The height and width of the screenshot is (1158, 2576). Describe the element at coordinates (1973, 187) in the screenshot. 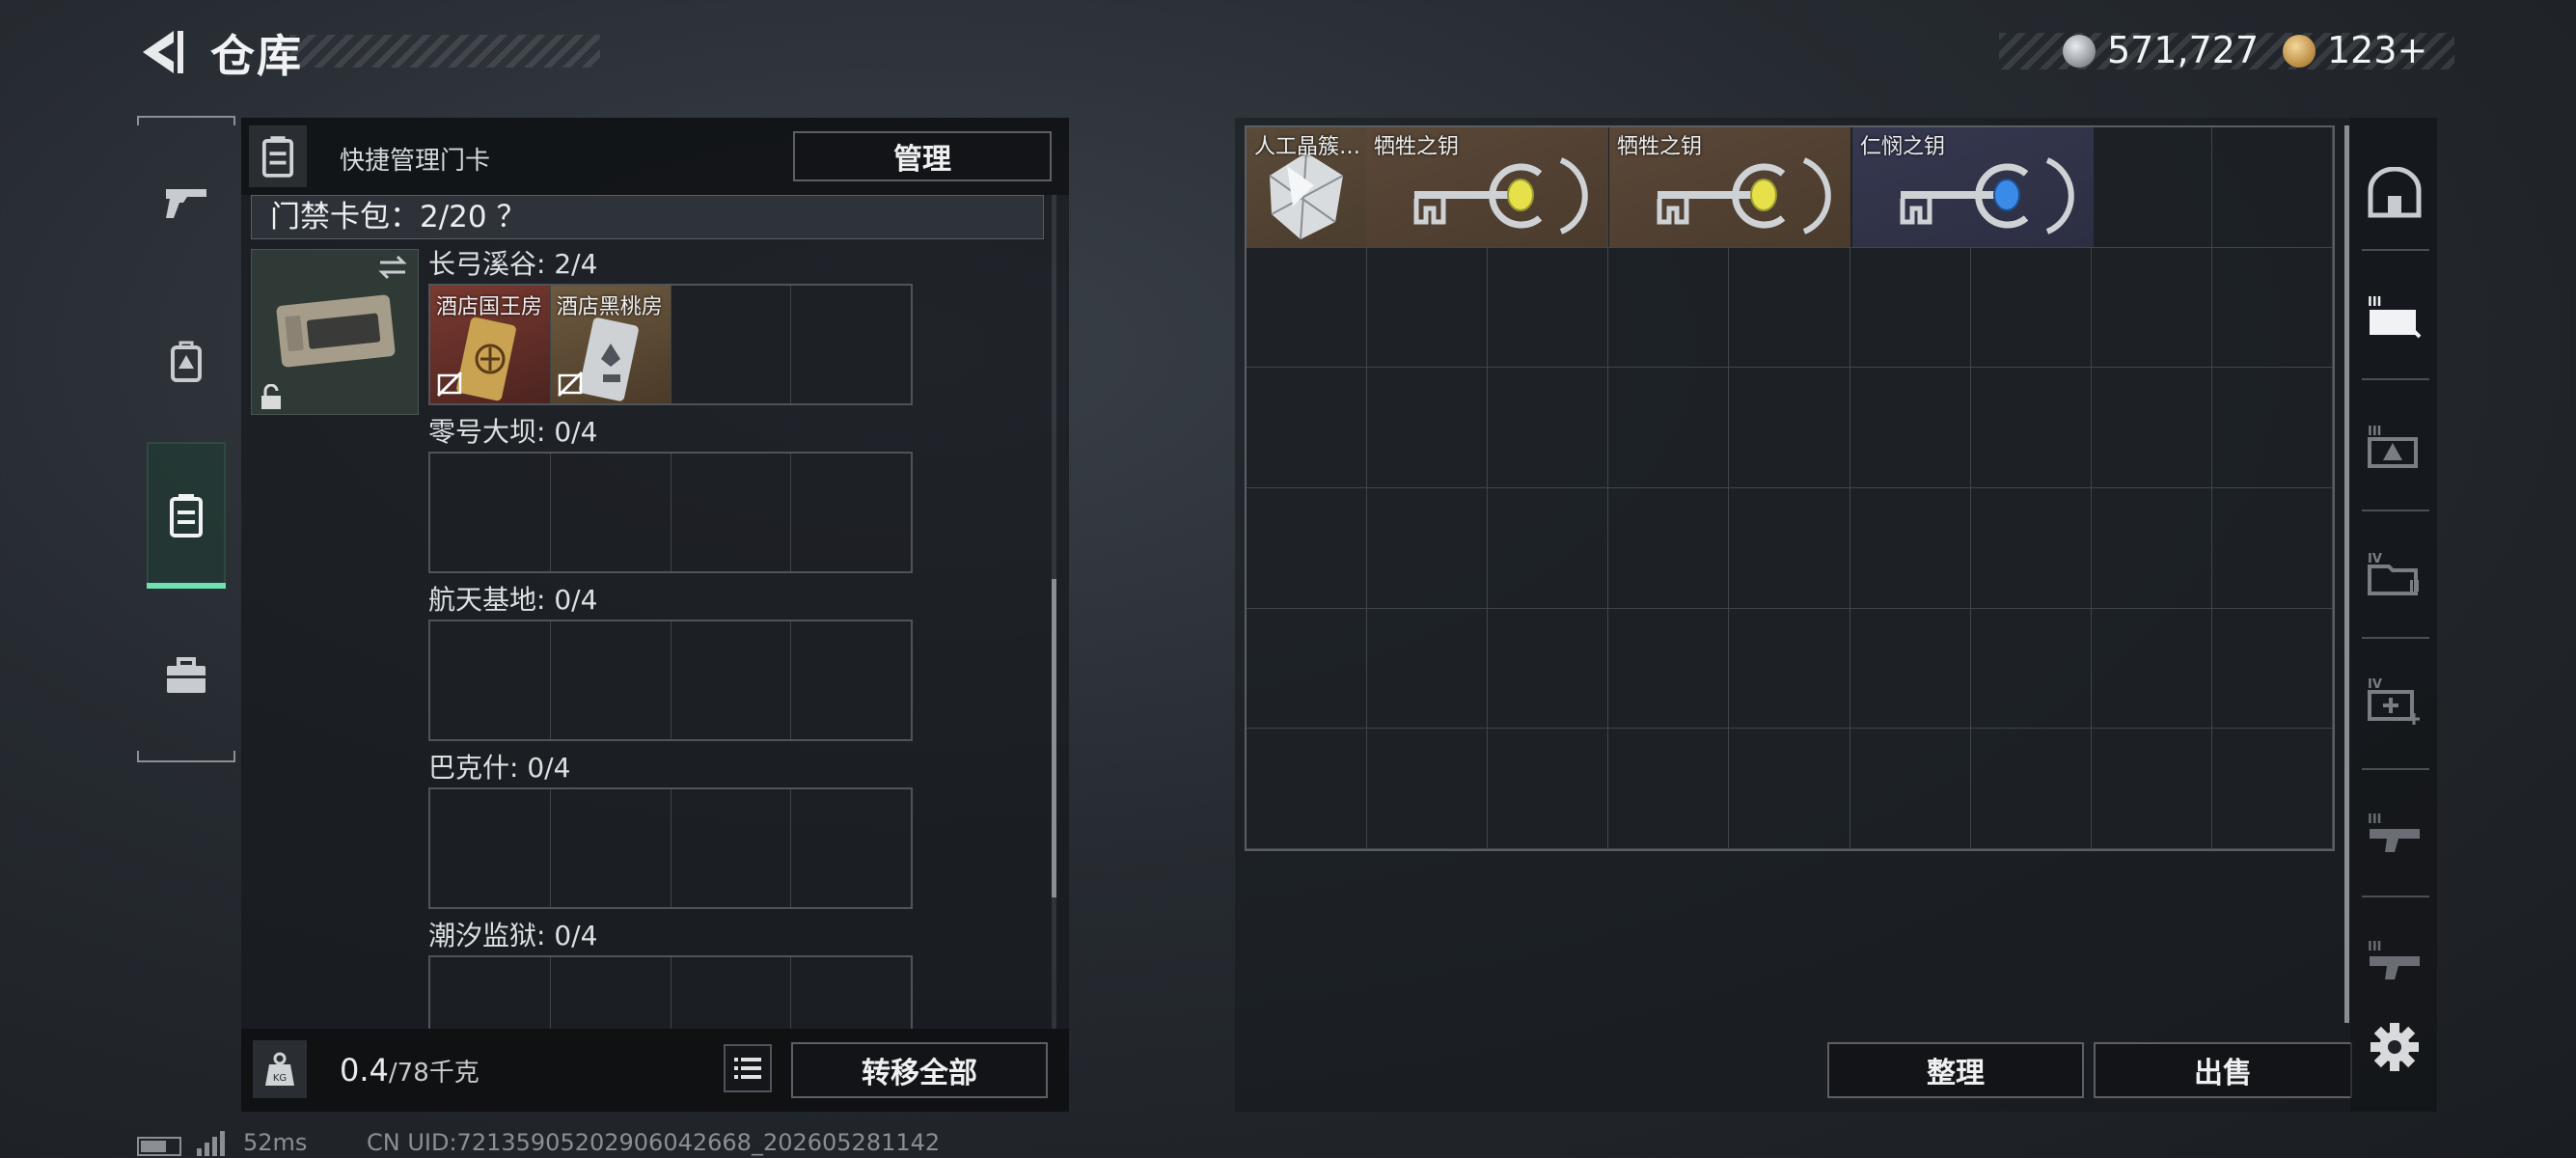

I see `grid-item-mercy-key: 仁悯之钥` at that location.